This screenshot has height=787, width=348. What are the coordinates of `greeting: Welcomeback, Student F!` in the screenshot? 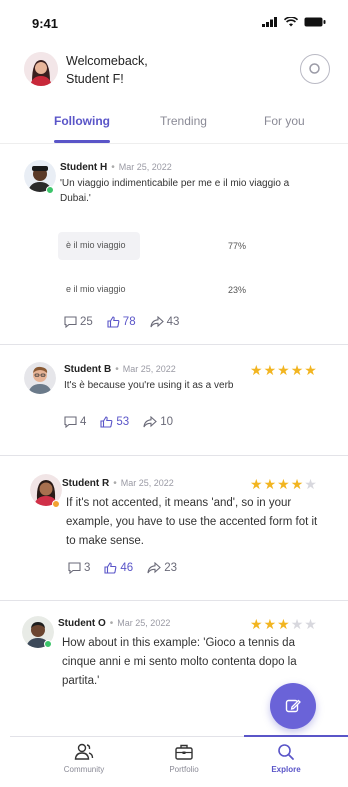 It's located at (107, 70).